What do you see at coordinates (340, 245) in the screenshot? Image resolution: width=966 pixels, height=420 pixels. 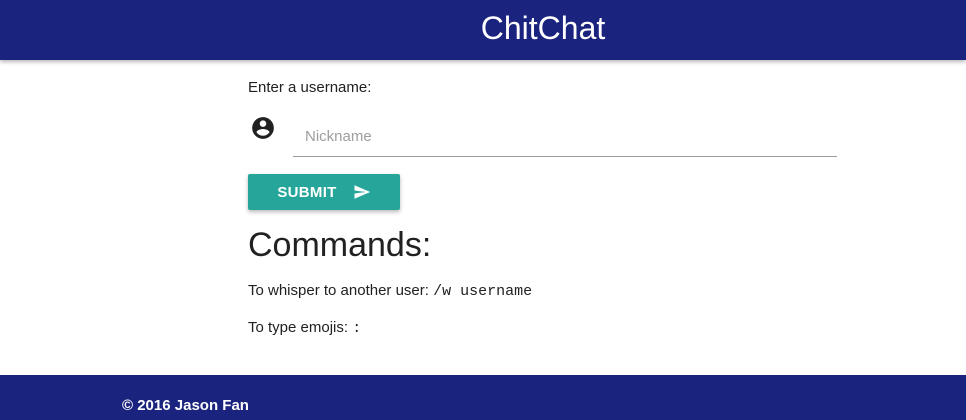 I see `commands-heading: Commands:` at bounding box center [340, 245].